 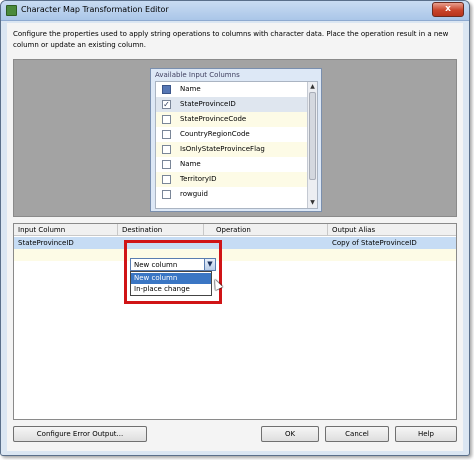 What do you see at coordinates (426, 434) in the screenshot?
I see `help-button: Help` at bounding box center [426, 434].